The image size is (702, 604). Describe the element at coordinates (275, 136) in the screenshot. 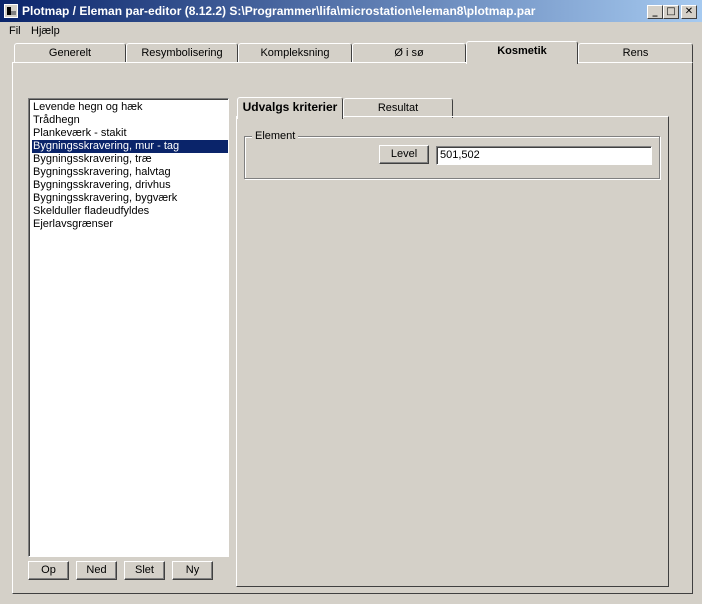

I see `element-group-label: Element` at that location.